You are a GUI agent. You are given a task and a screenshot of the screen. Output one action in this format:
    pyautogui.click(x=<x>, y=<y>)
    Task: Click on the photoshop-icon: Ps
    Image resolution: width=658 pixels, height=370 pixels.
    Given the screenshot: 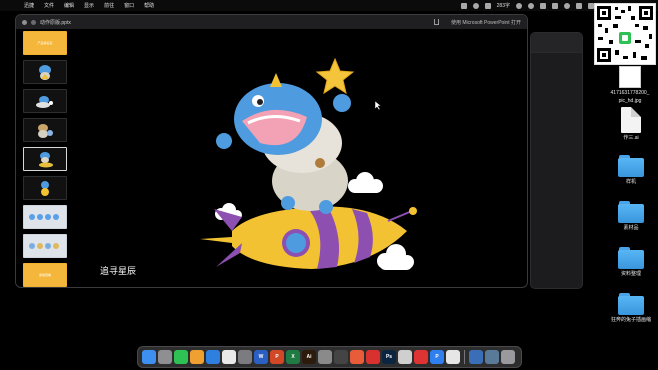 What is the action you would take?
    pyautogui.click(x=389, y=357)
    